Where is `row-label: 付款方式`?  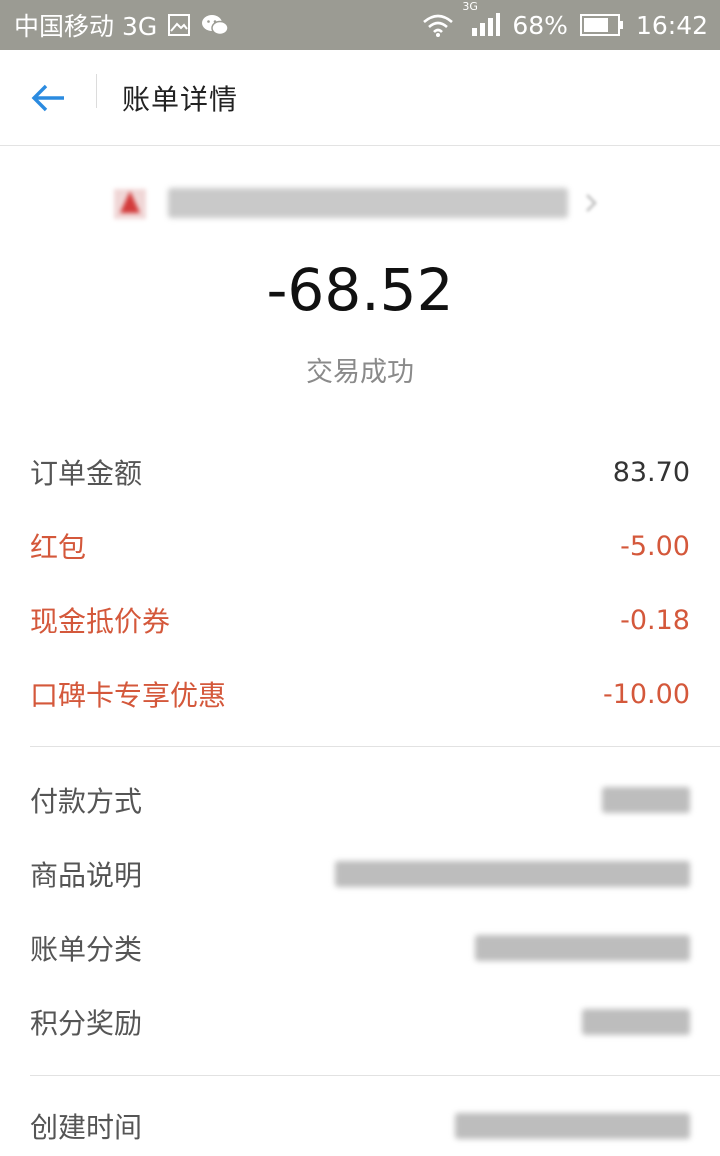 row-label: 付款方式 is located at coordinates (86, 801).